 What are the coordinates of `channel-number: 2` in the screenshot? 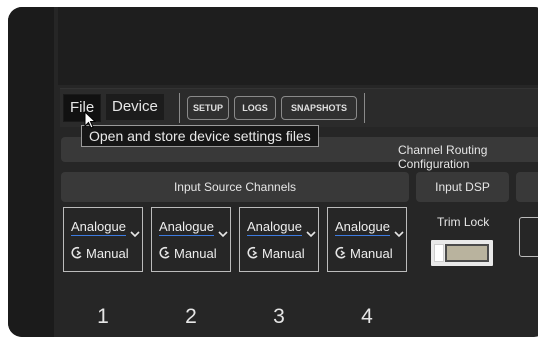 It's located at (191, 316).